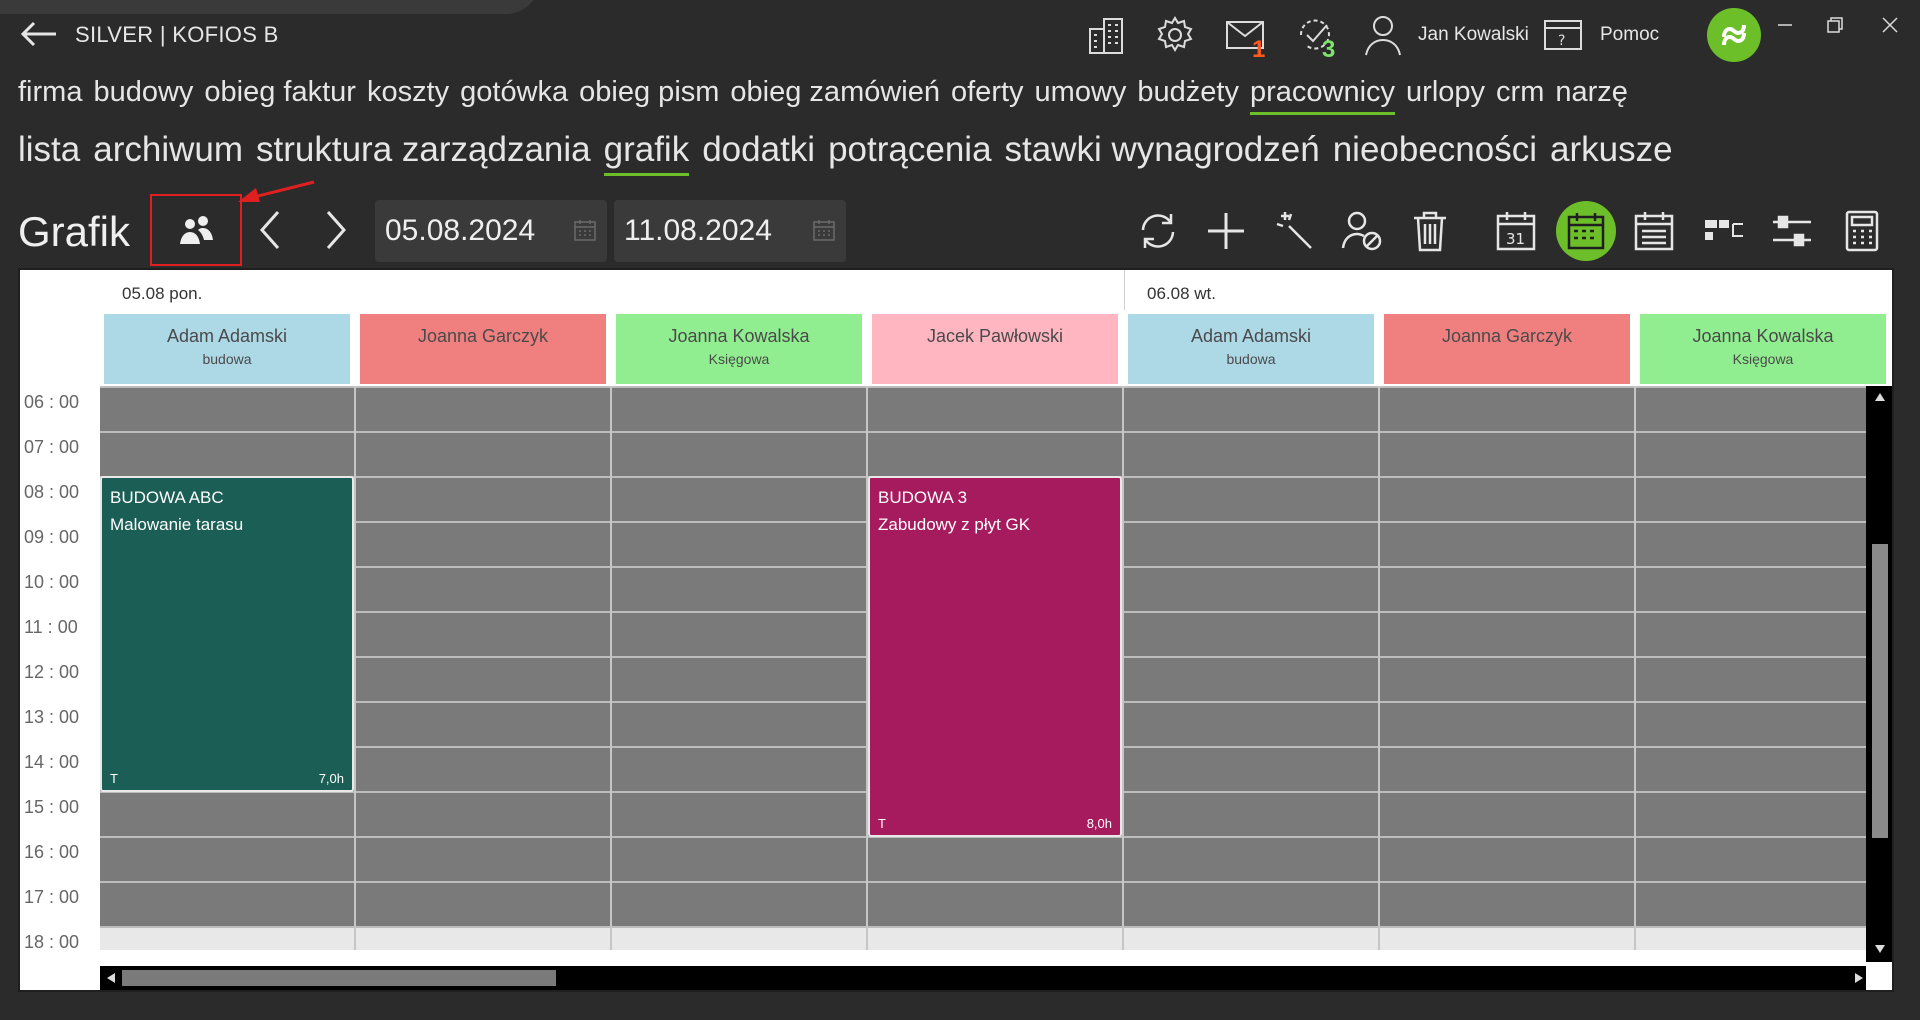  I want to click on timeline-view-button, so click(1724, 231).